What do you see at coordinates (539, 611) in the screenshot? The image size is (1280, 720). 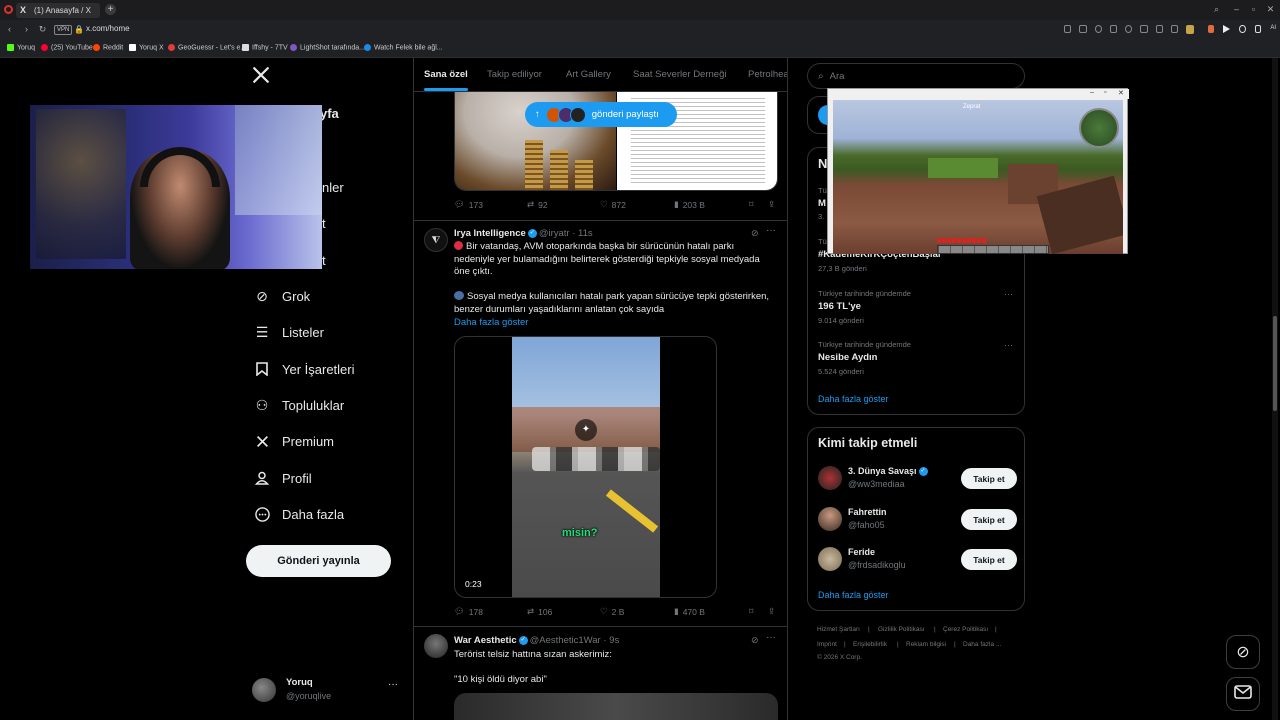 I see `repost-button: ⇄ 106` at bounding box center [539, 611].